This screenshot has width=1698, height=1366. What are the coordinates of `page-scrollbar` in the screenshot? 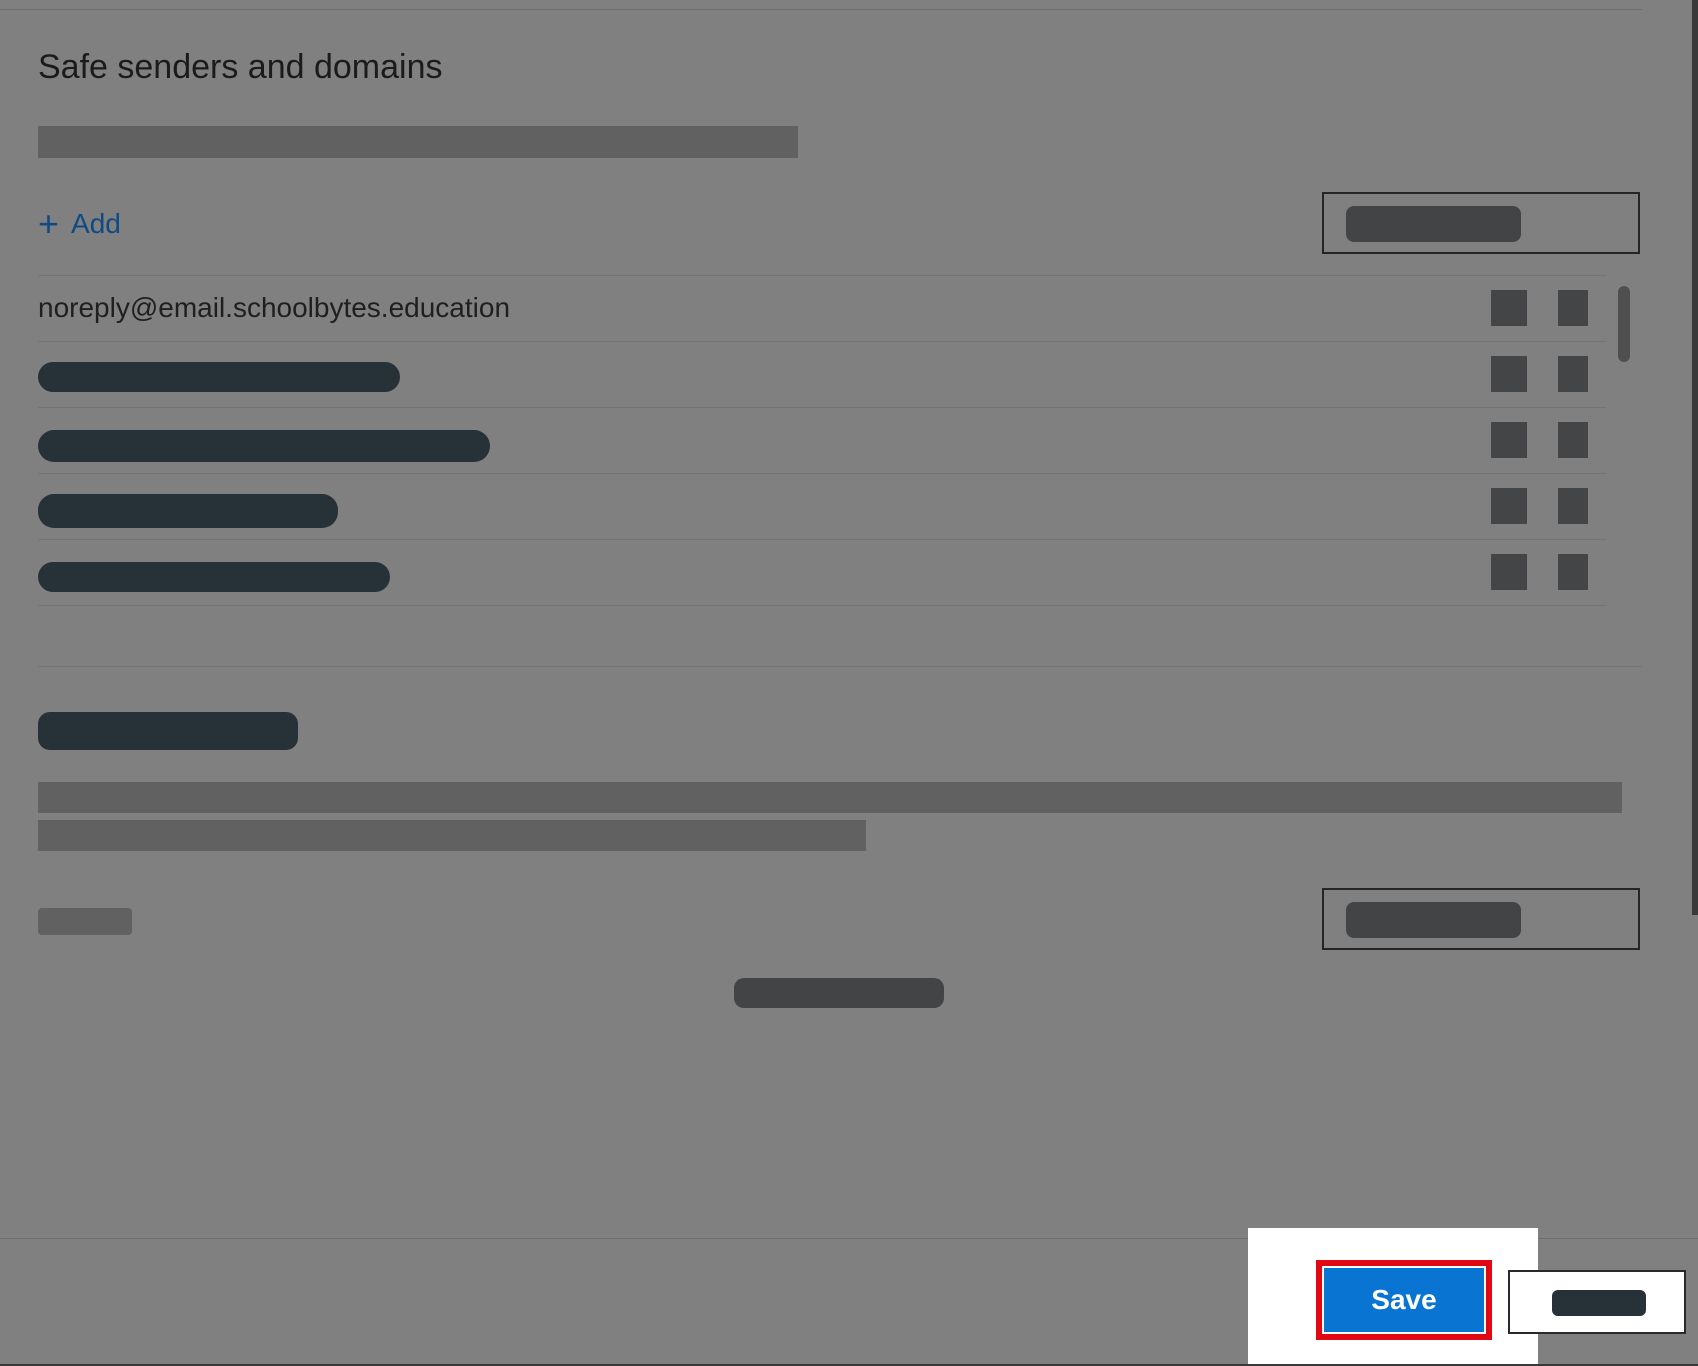 It's located at (1695, 457).